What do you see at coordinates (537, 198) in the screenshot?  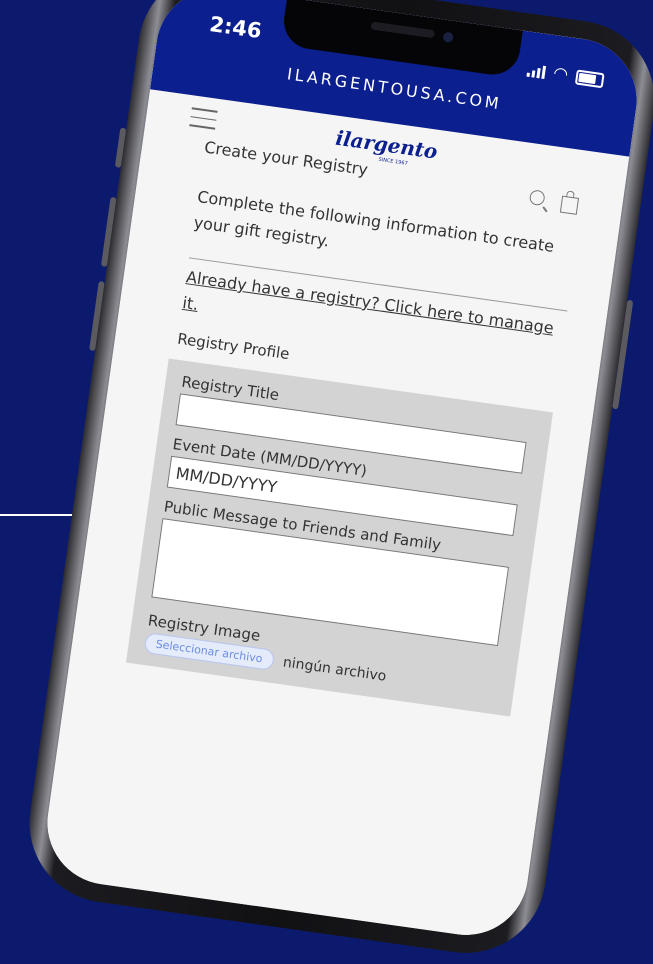 I see `search-icon` at bounding box center [537, 198].